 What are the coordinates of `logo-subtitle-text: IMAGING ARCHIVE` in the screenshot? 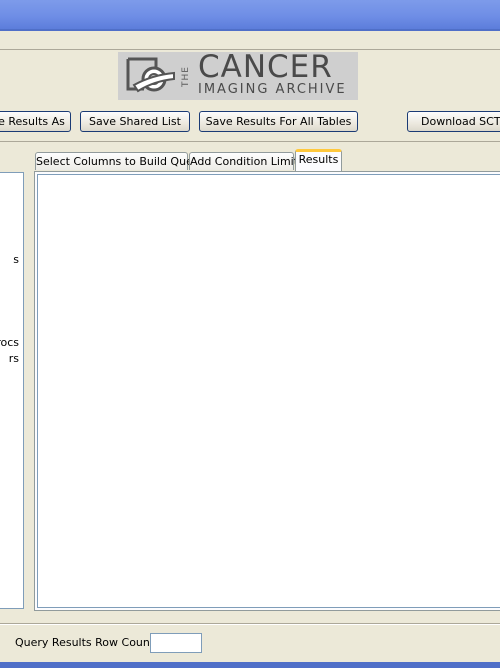 It's located at (272, 89).